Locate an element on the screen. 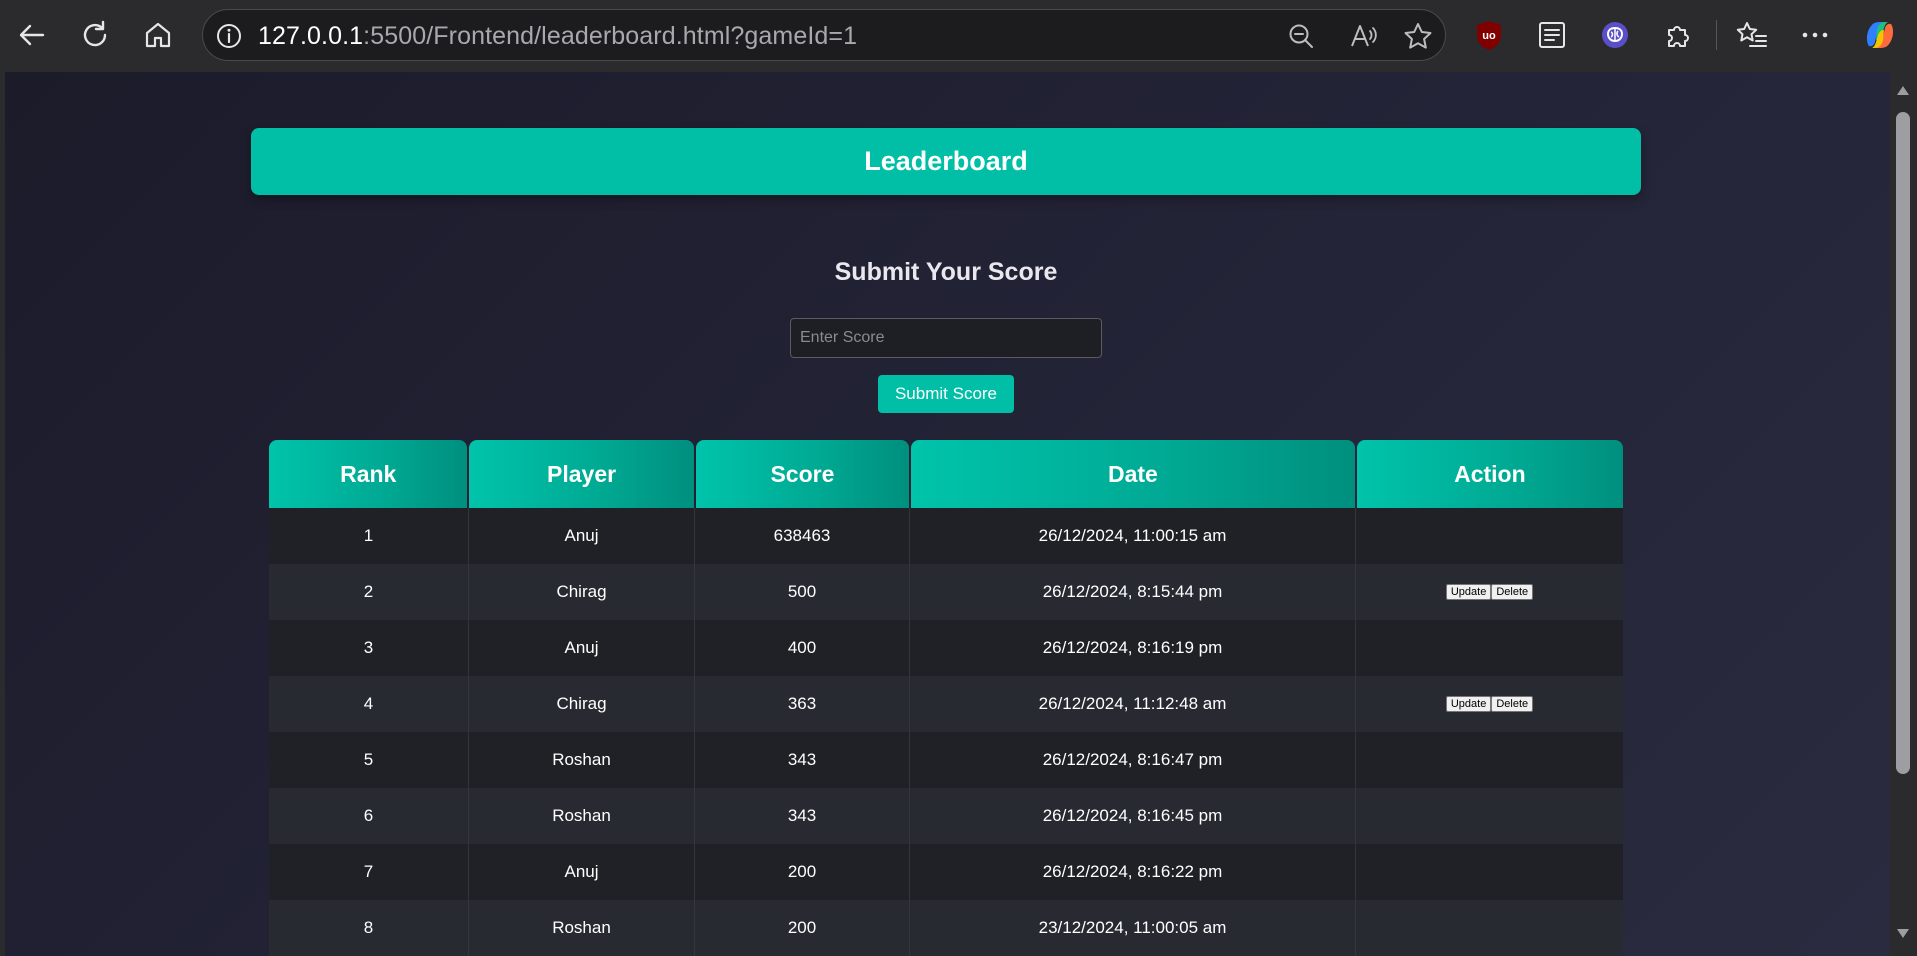 The width and height of the screenshot is (1917, 956). score-cell: 500 is located at coordinates (802, 592).